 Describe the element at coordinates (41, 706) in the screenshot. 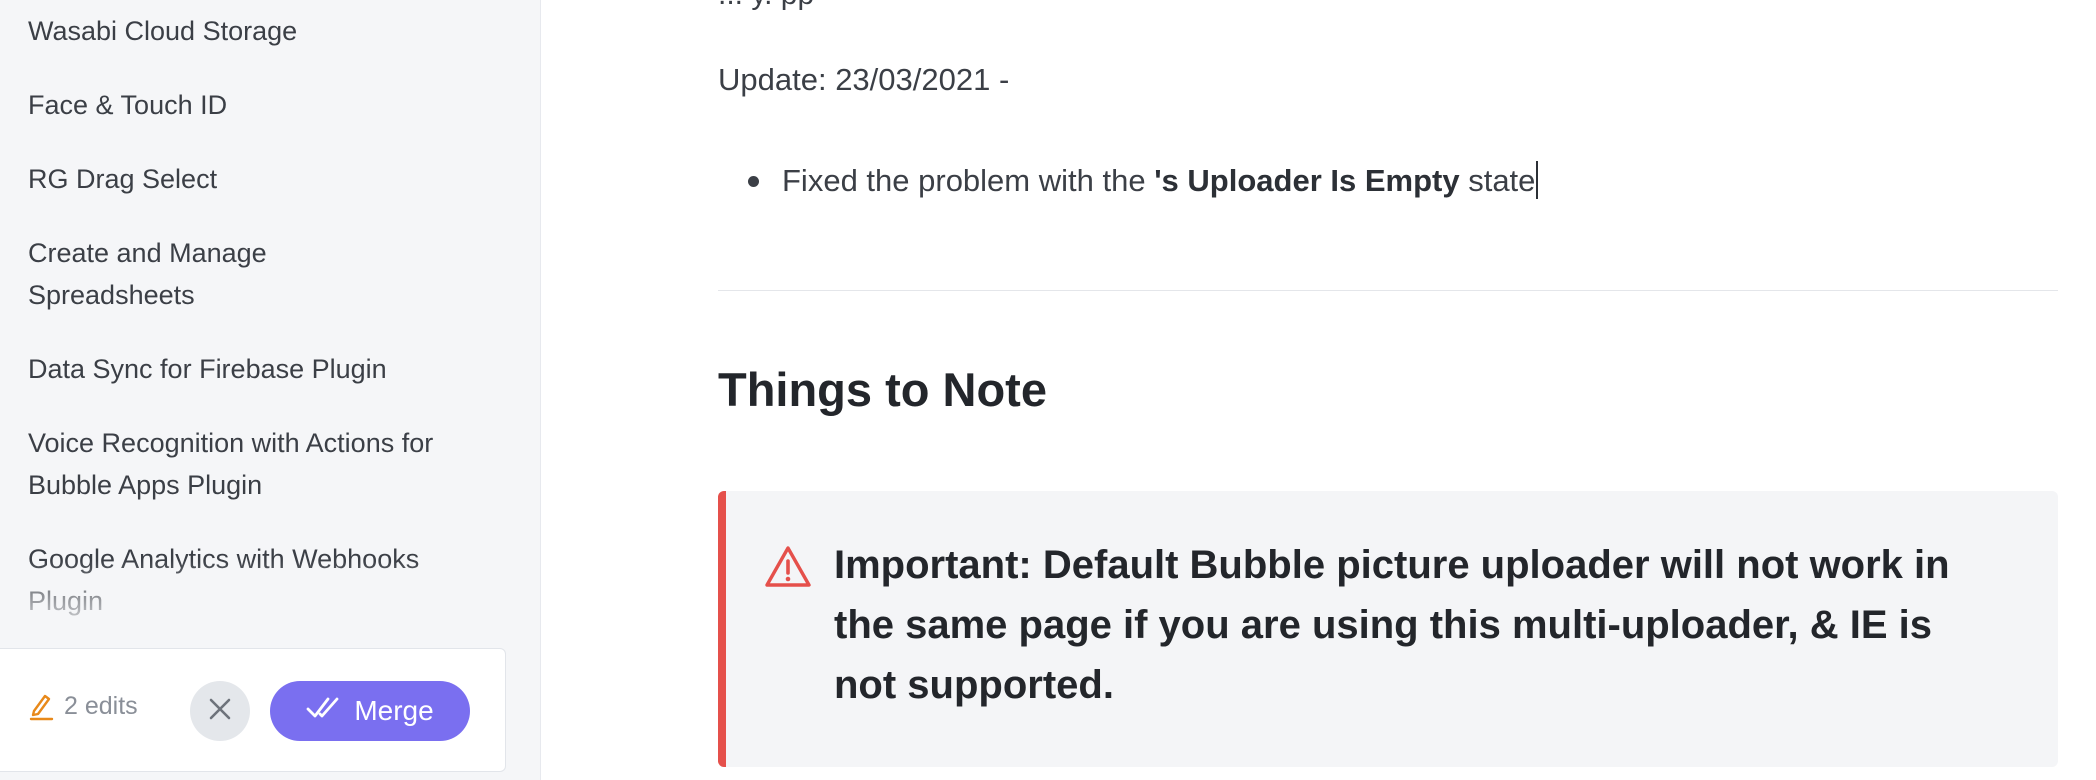

I see `pencil-icon` at that location.